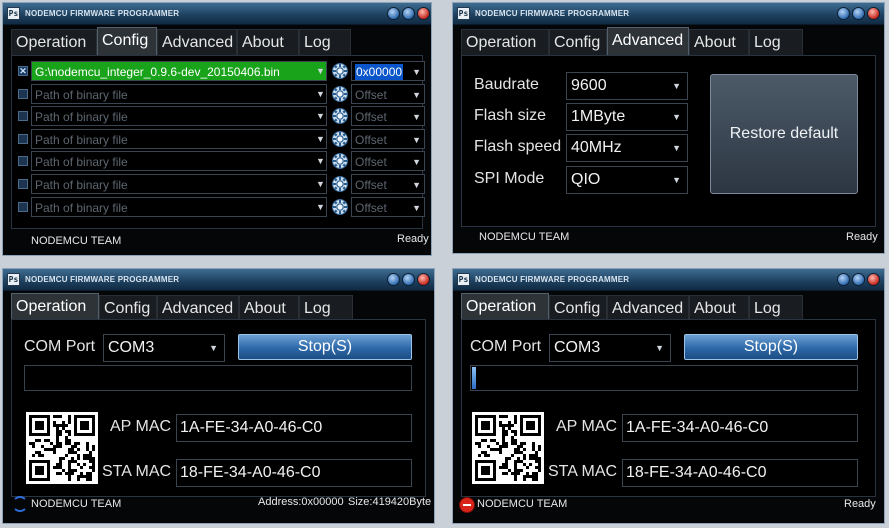  I want to click on stop-label: Stop(S), so click(325, 346).